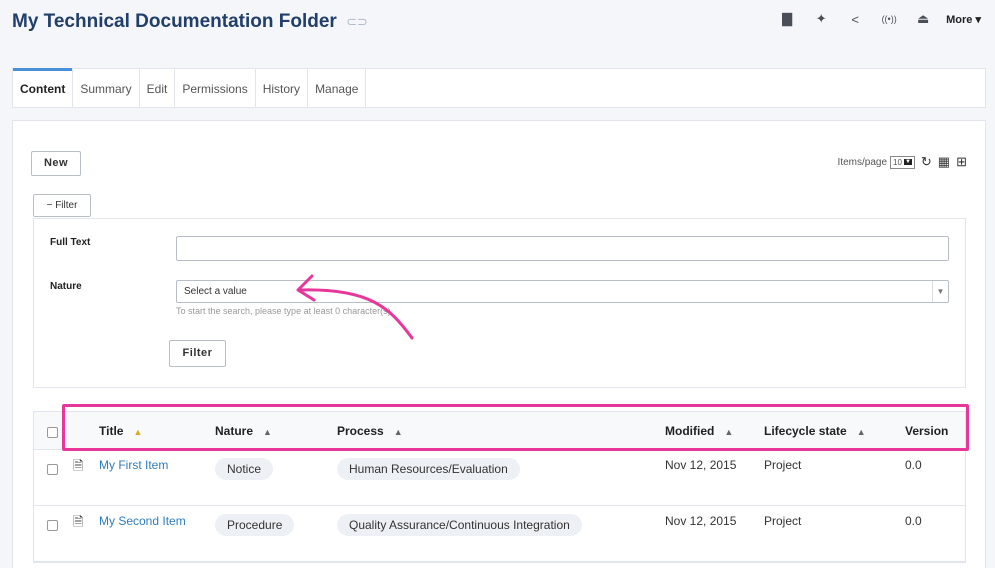 This screenshot has width=995, height=568. What do you see at coordinates (963, 19) in the screenshot?
I see `more-menu-button: More ▾` at bounding box center [963, 19].